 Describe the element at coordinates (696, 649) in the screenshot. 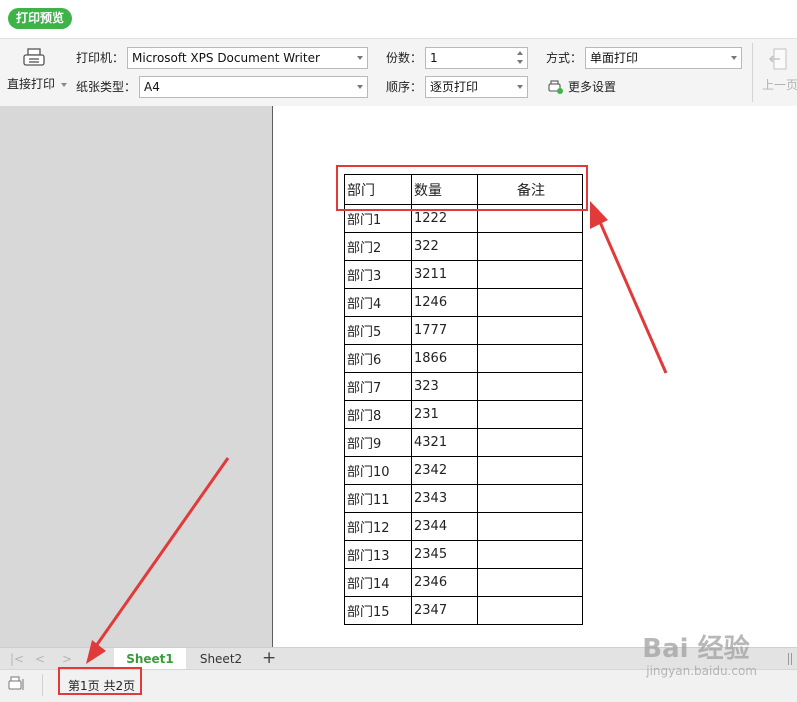

I see `watermark-brand: Bai 经验` at that location.